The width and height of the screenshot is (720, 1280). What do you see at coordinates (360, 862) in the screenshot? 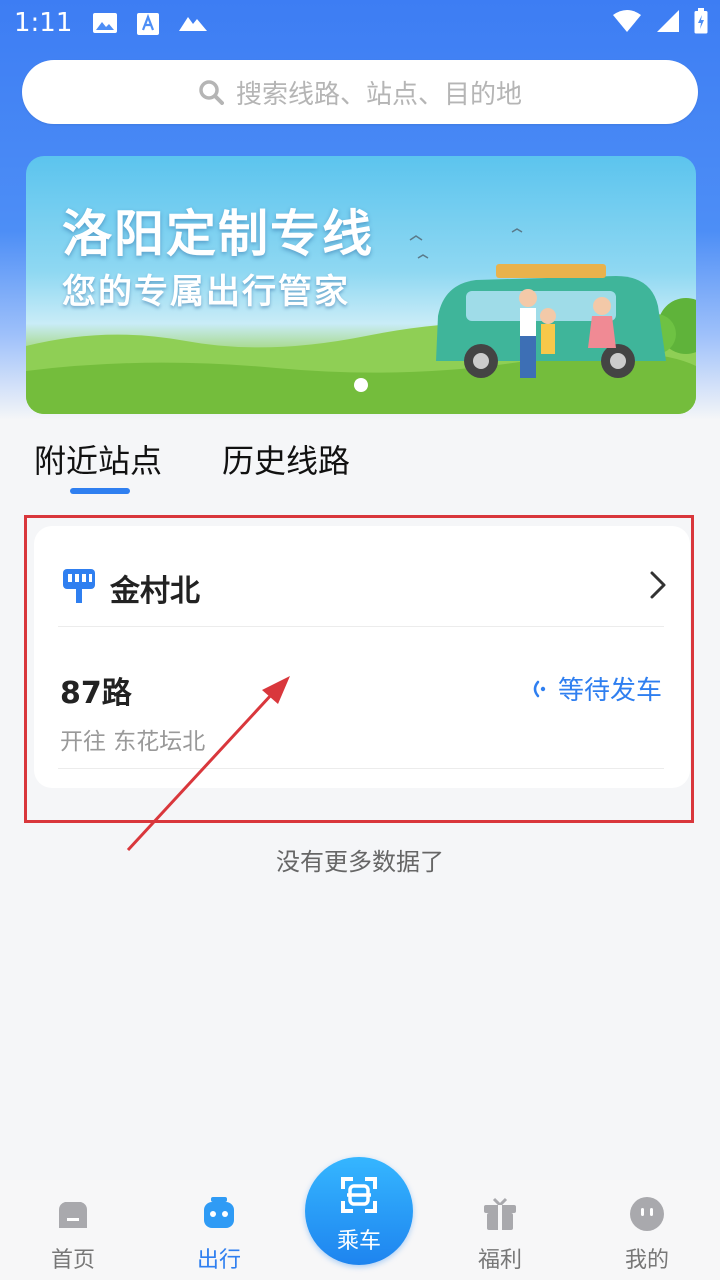
I see `no-more-data-text: 没有更多数据了` at bounding box center [360, 862].